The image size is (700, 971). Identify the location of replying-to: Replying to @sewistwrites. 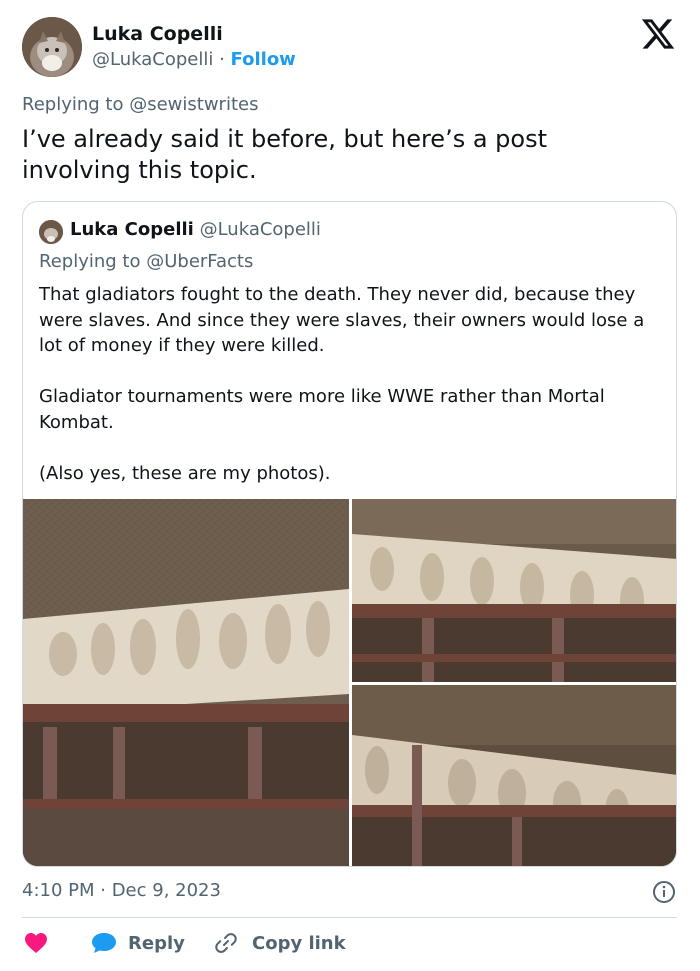
(140, 105).